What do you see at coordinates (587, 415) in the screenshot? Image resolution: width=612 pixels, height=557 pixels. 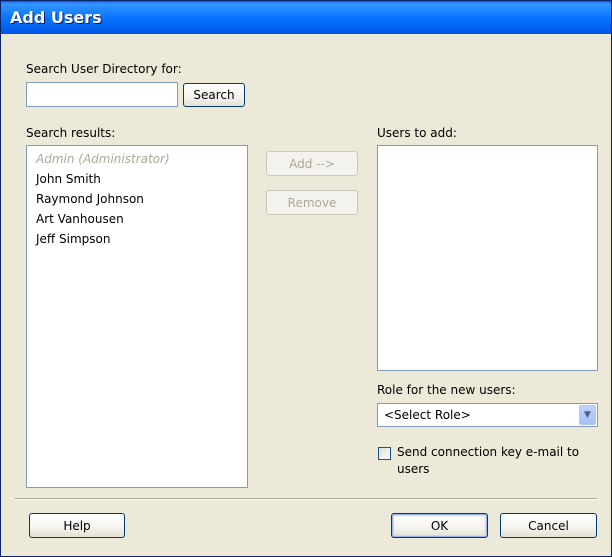 I see `chevron-down-icon: ▼` at bounding box center [587, 415].